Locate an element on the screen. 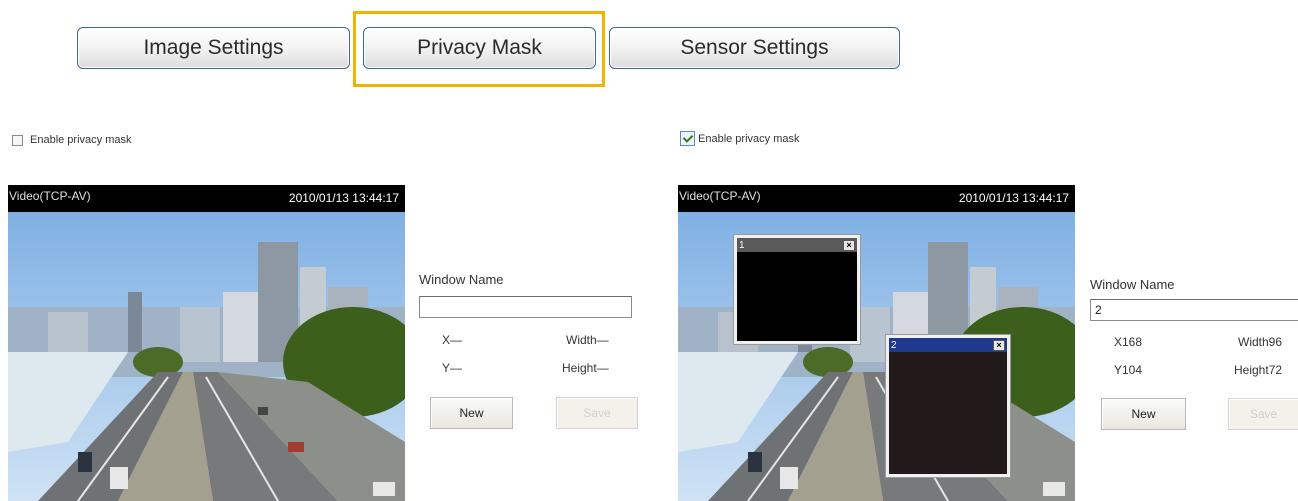  window-name-field is located at coordinates (525, 307).